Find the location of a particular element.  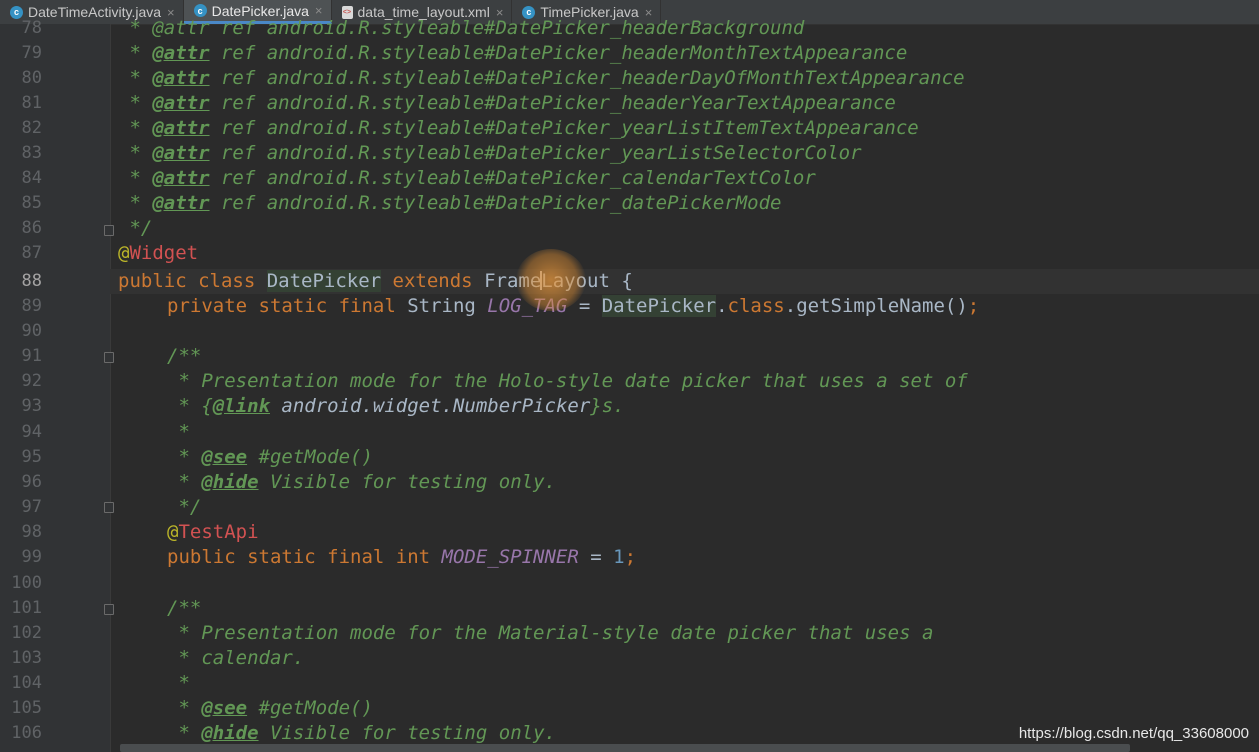

code-line-95: * @see #getMode() is located at coordinates (270, 457).